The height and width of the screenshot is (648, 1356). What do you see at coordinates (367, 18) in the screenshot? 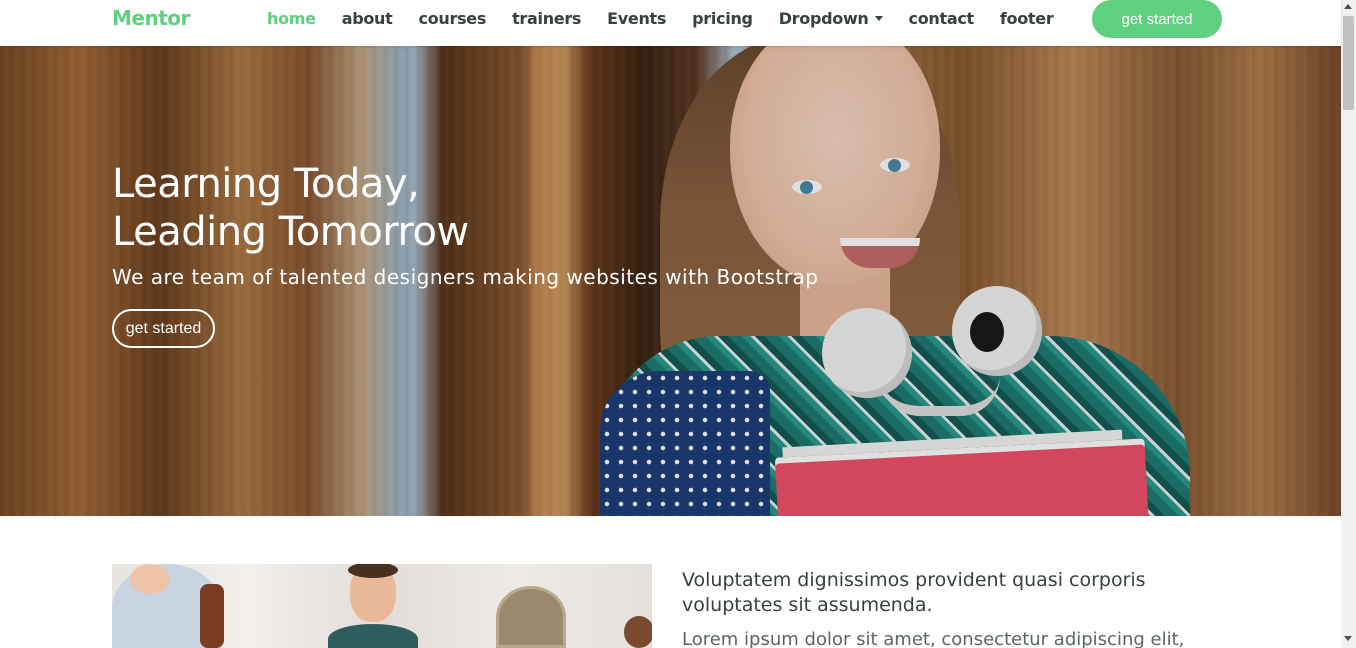
I see `nav-item-about: about` at bounding box center [367, 18].